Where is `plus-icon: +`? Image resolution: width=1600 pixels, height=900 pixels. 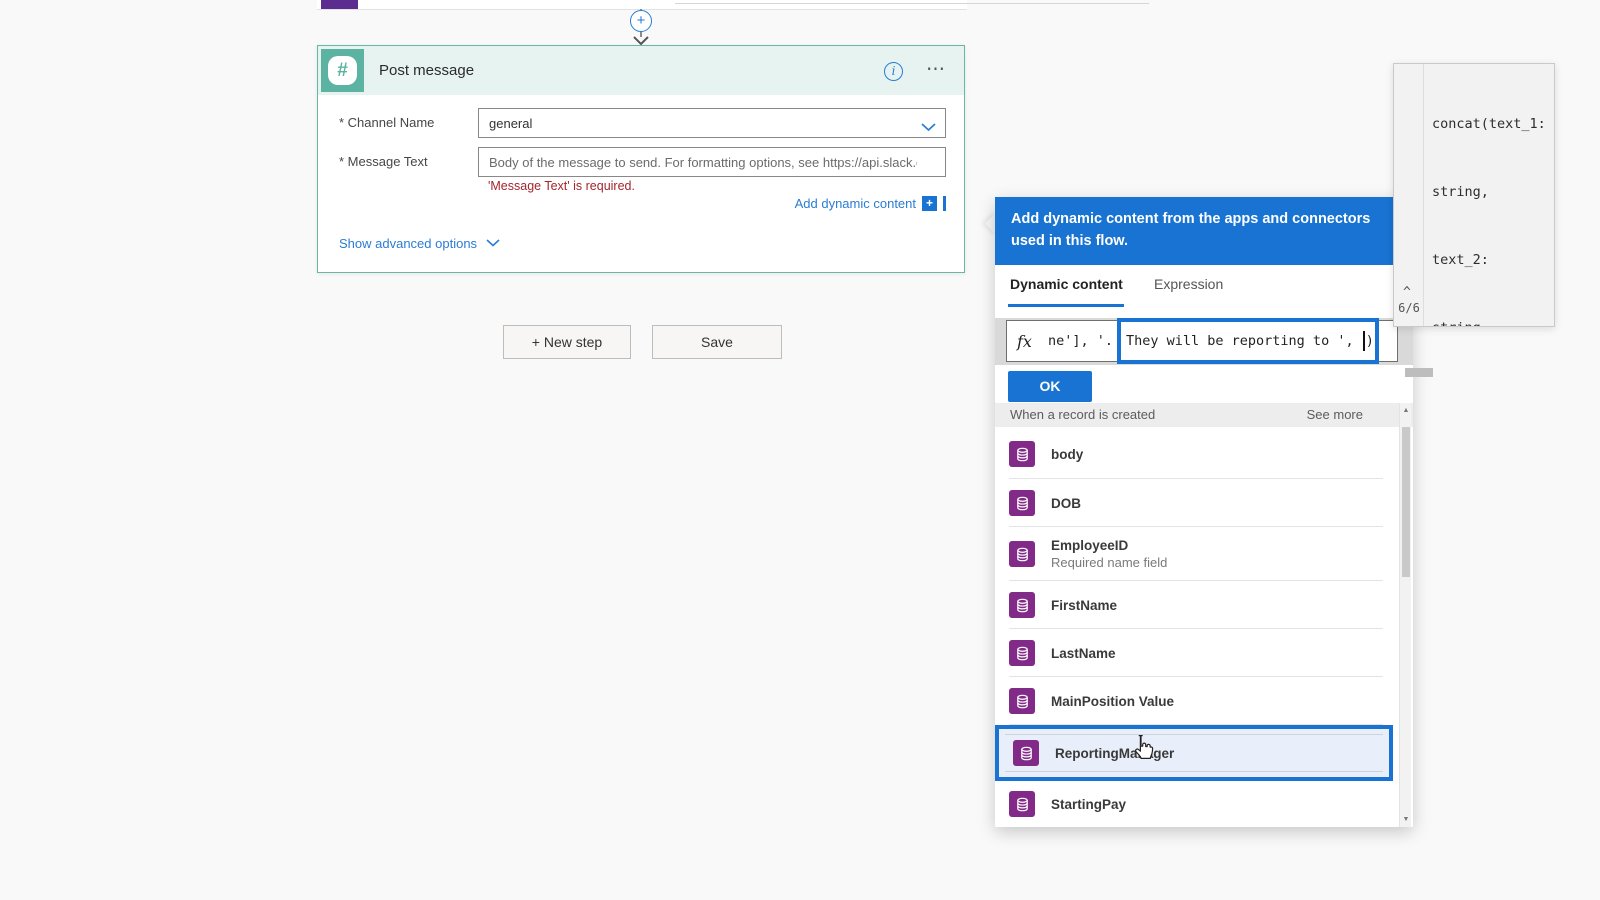 plus-icon: + is located at coordinates (641, 20).